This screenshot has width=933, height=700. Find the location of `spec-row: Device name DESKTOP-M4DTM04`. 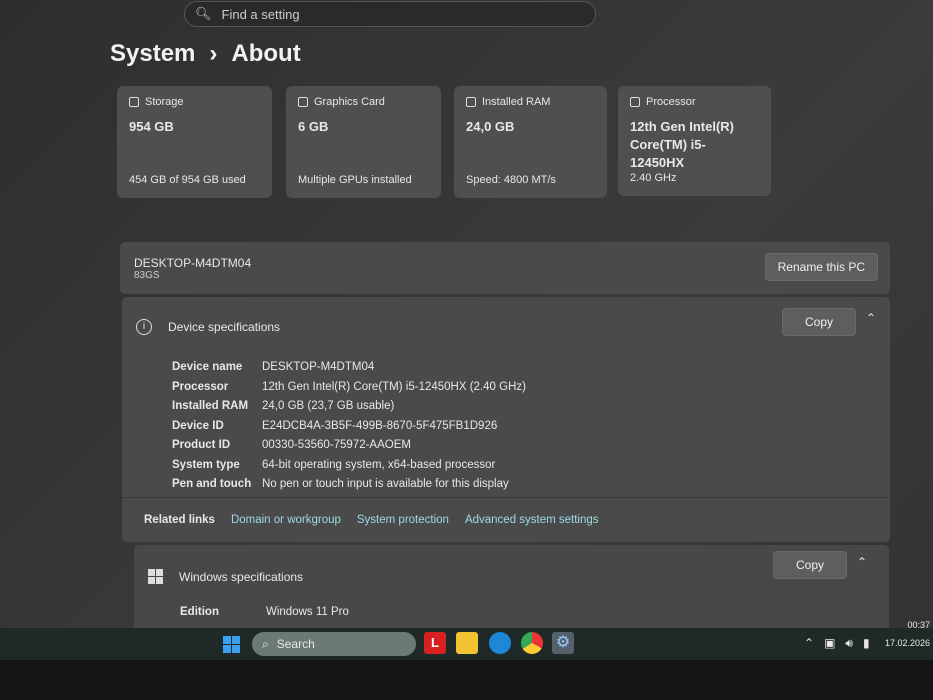

spec-row: Device name DESKTOP-M4DTM04 is located at coordinates (349, 371).